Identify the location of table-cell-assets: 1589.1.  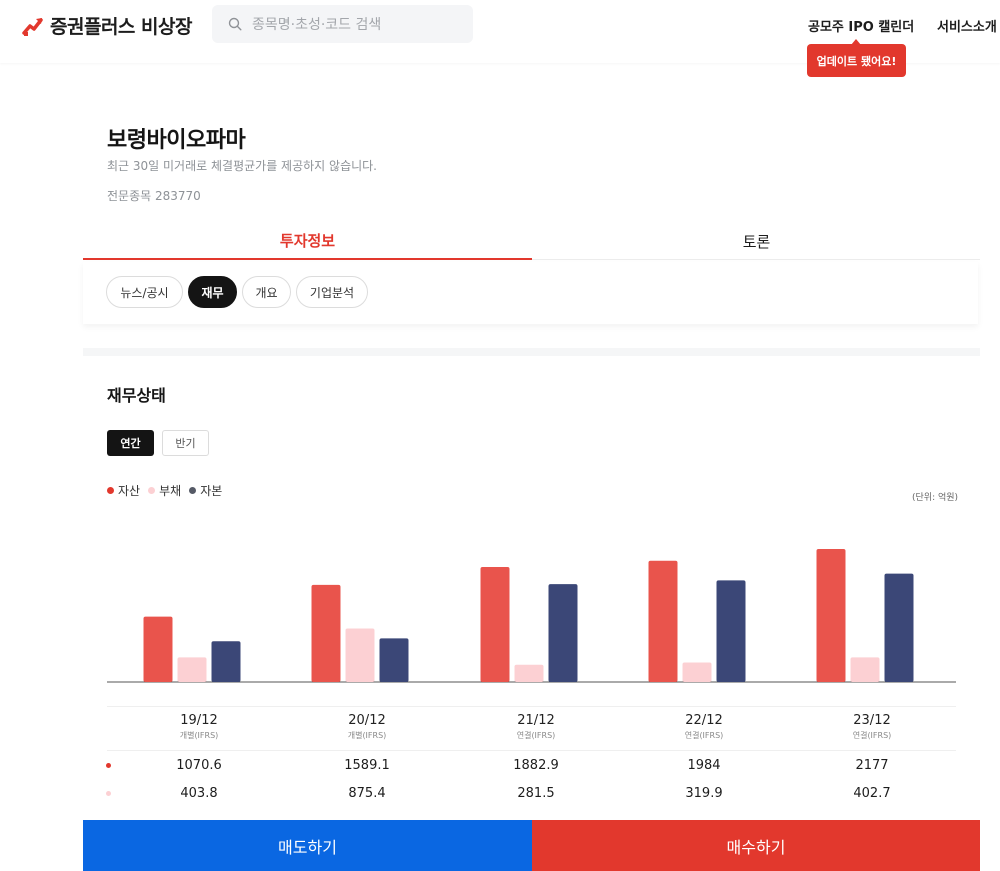
(367, 765).